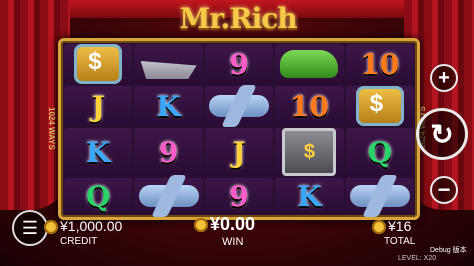 This screenshot has width=474, height=266. I want to click on debug-label: Debug 版本, so click(448, 250).